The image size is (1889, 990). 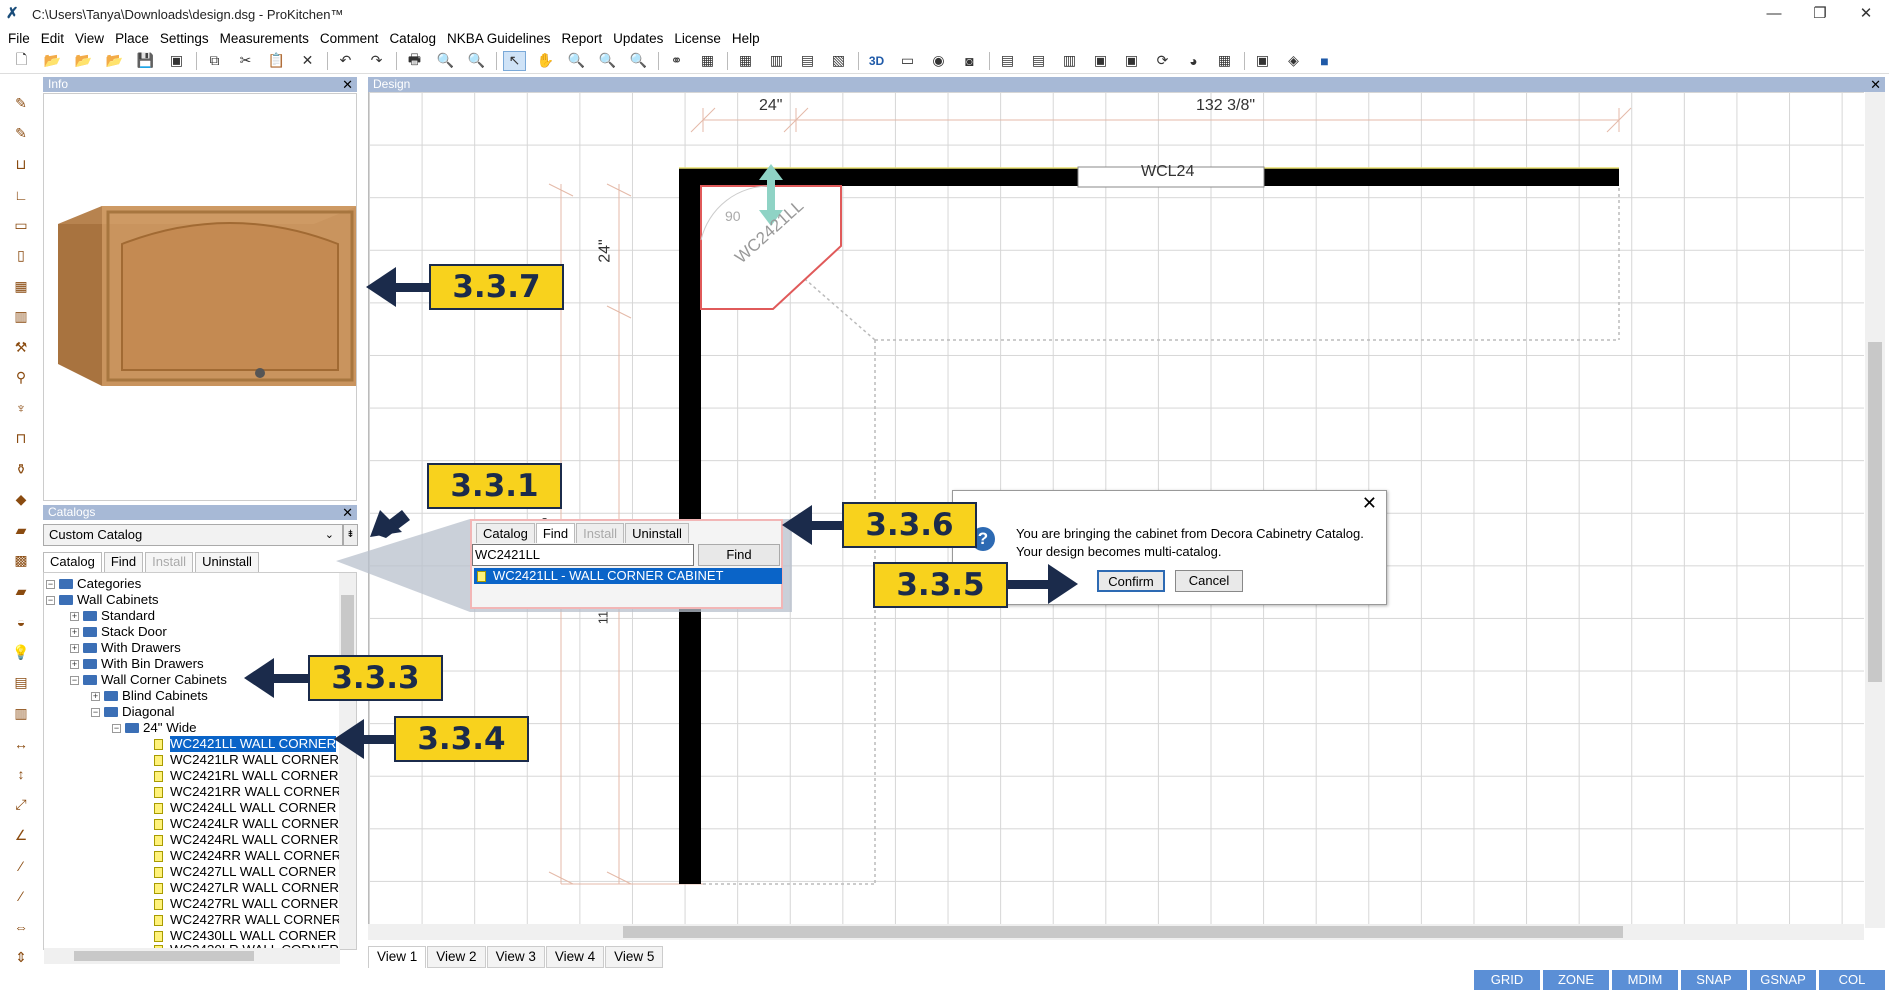 I want to click on menu-updates: Updates, so click(x=638, y=38).